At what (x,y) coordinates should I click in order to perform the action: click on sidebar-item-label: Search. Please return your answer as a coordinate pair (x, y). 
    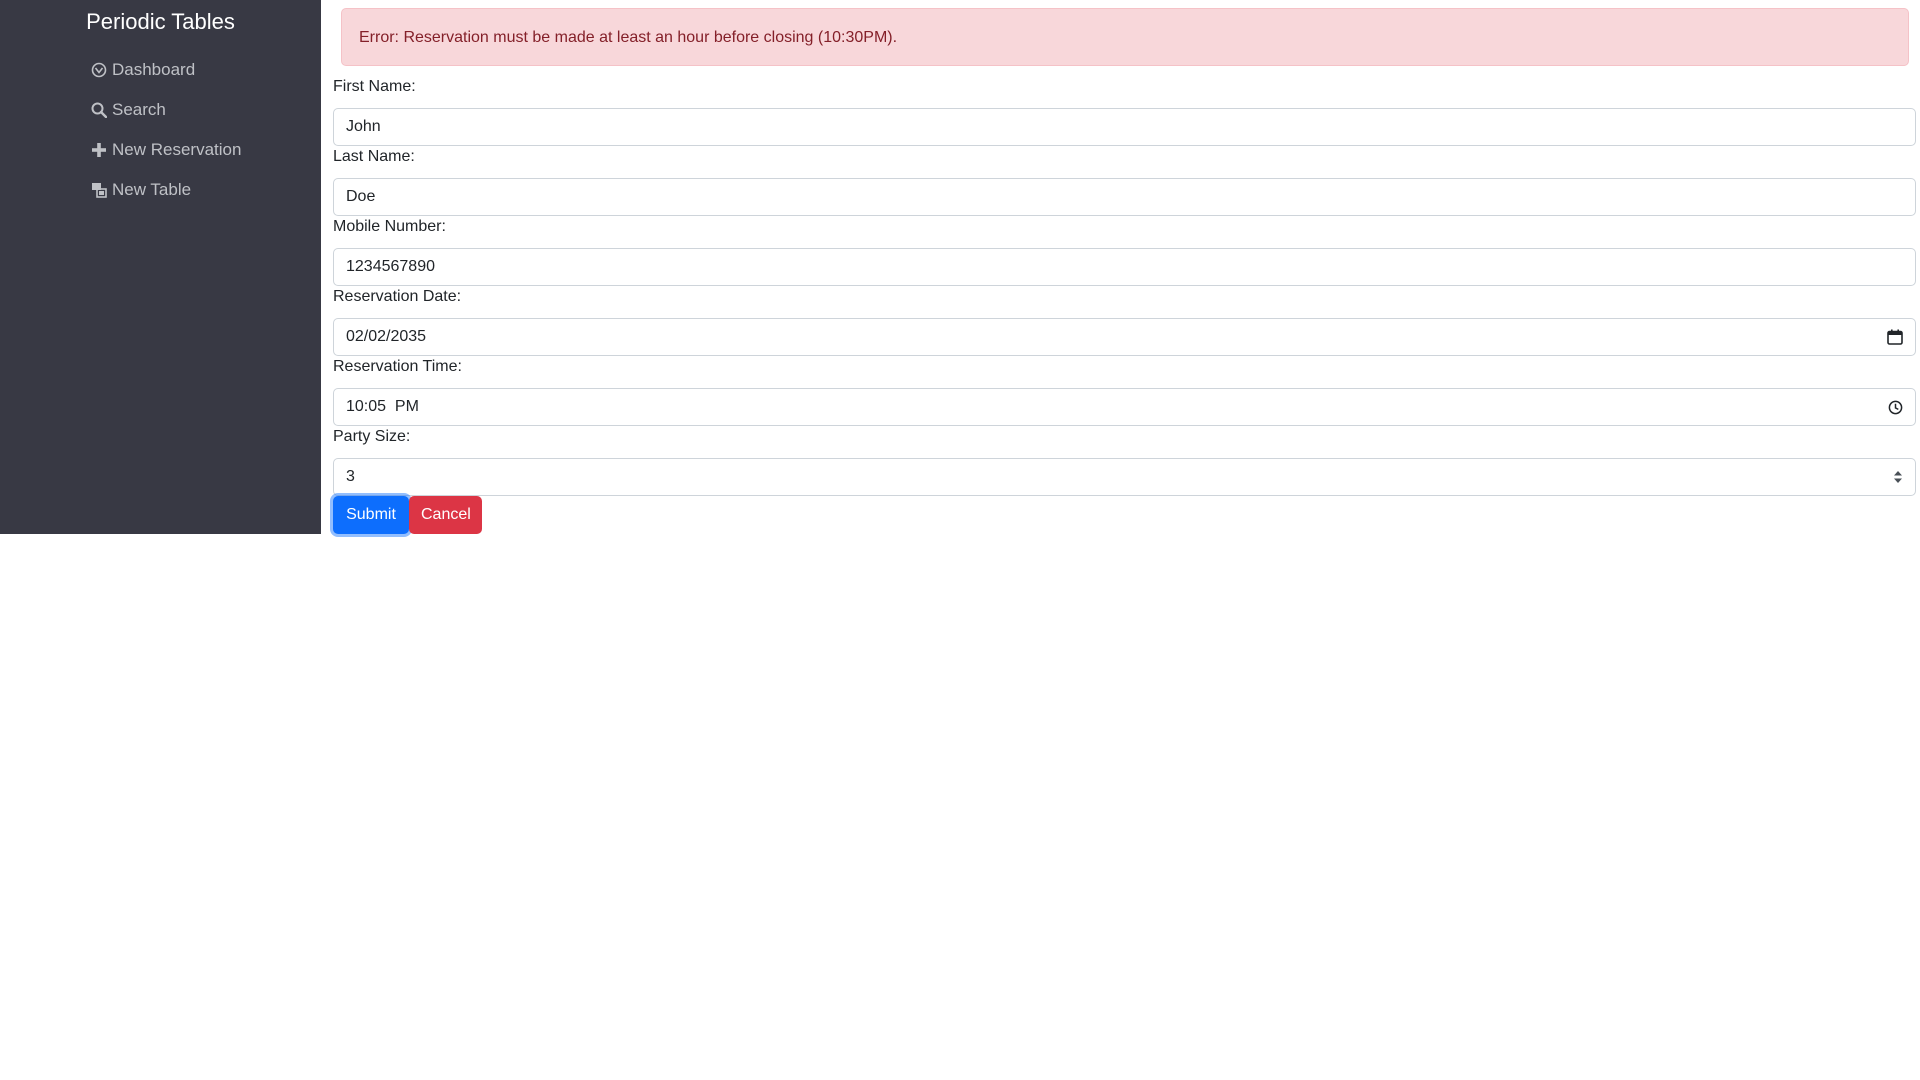
    Looking at the image, I should click on (139, 109).